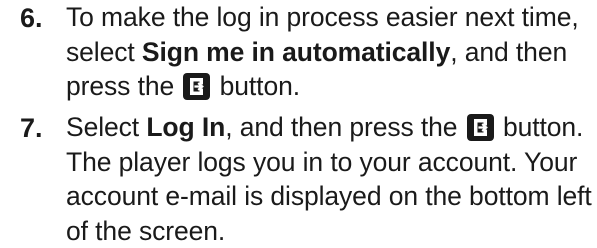  What do you see at coordinates (509, 51) in the screenshot?
I see `text-run: , and then` at bounding box center [509, 51].